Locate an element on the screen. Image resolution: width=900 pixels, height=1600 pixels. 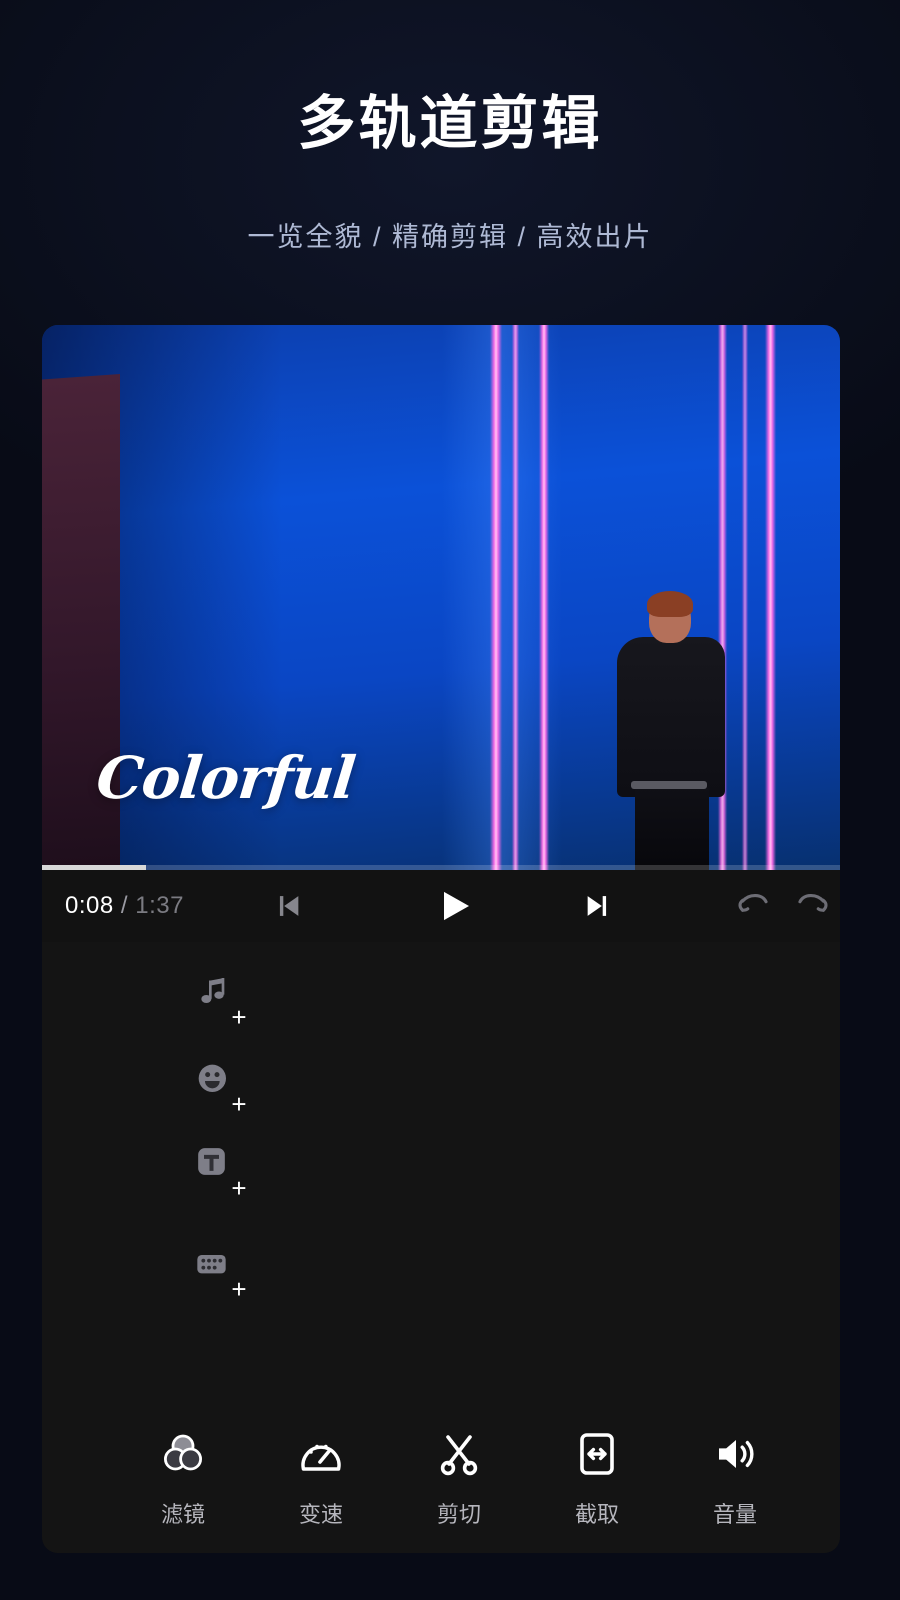
tool-volume: 音量 is located at coordinates (735, 1479).